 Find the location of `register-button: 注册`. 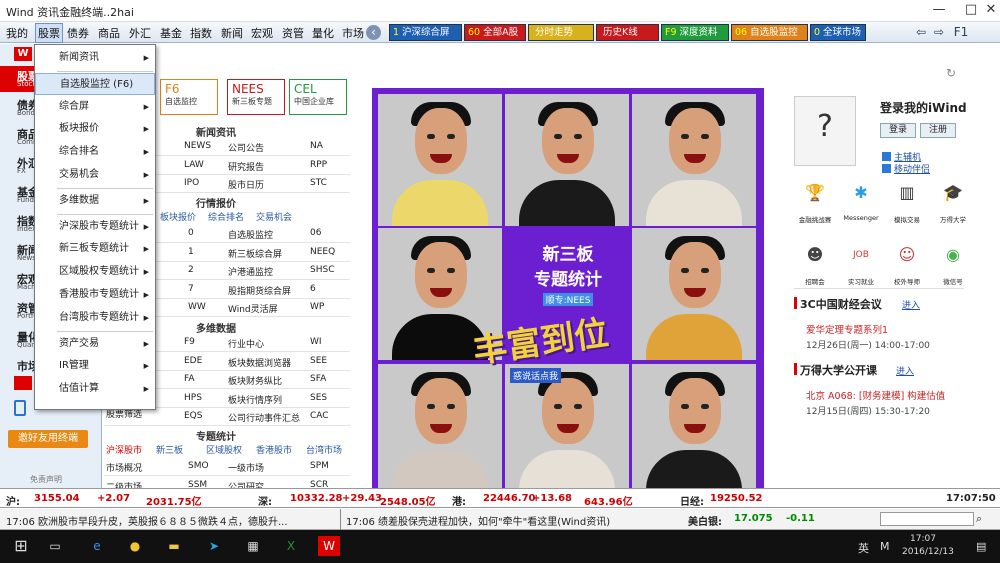

register-button: 注册 is located at coordinates (938, 130).